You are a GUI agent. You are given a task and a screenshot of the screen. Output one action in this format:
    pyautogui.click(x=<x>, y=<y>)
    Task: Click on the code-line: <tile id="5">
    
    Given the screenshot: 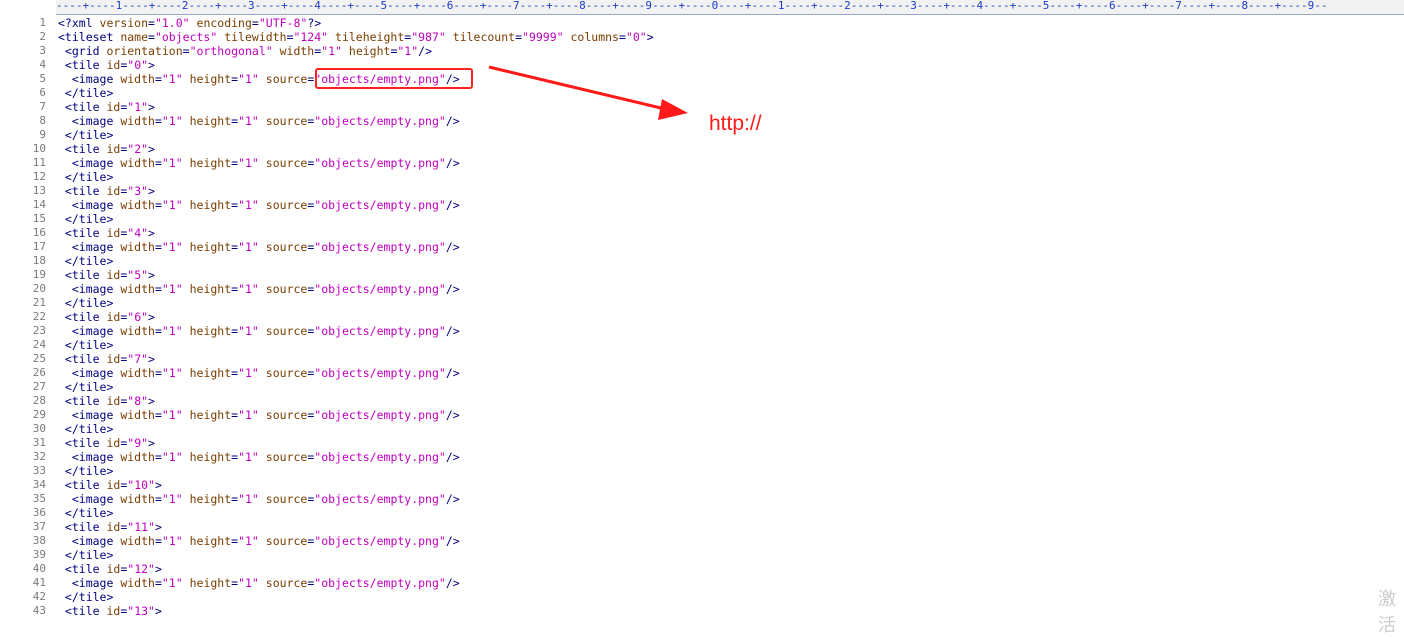 What is the action you would take?
    pyautogui.click(x=726, y=275)
    